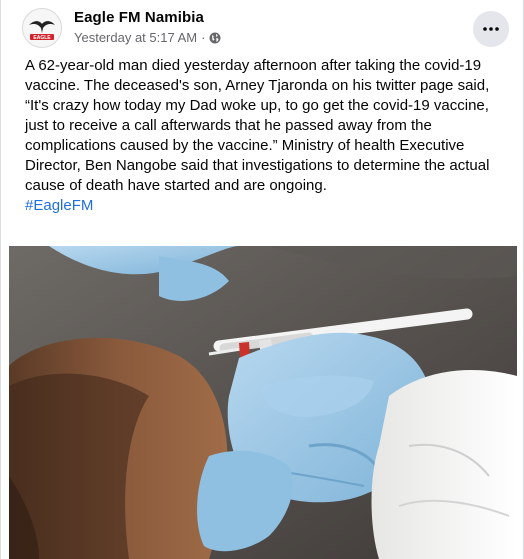  What do you see at coordinates (215, 37) in the screenshot?
I see `globe-icon` at bounding box center [215, 37].